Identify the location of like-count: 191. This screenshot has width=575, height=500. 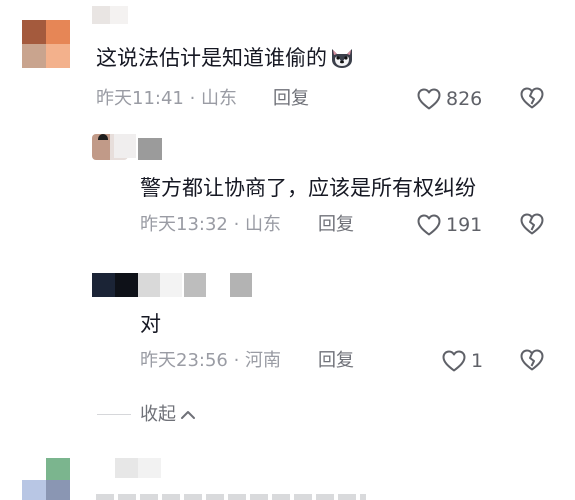
(464, 225).